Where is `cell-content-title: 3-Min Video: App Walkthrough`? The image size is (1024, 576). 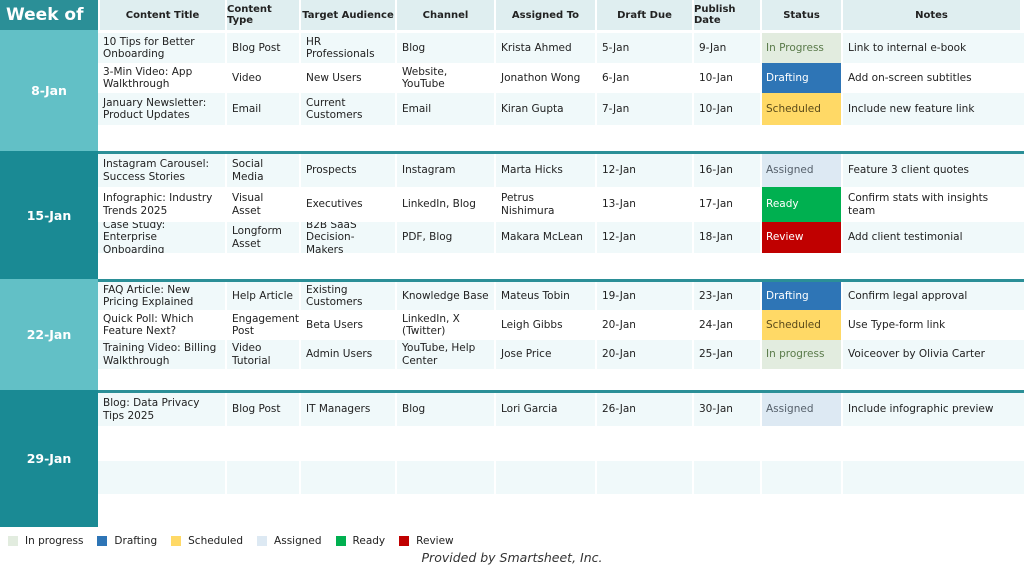 cell-content-title: 3-Min Video: App Walkthrough is located at coordinates (161, 78).